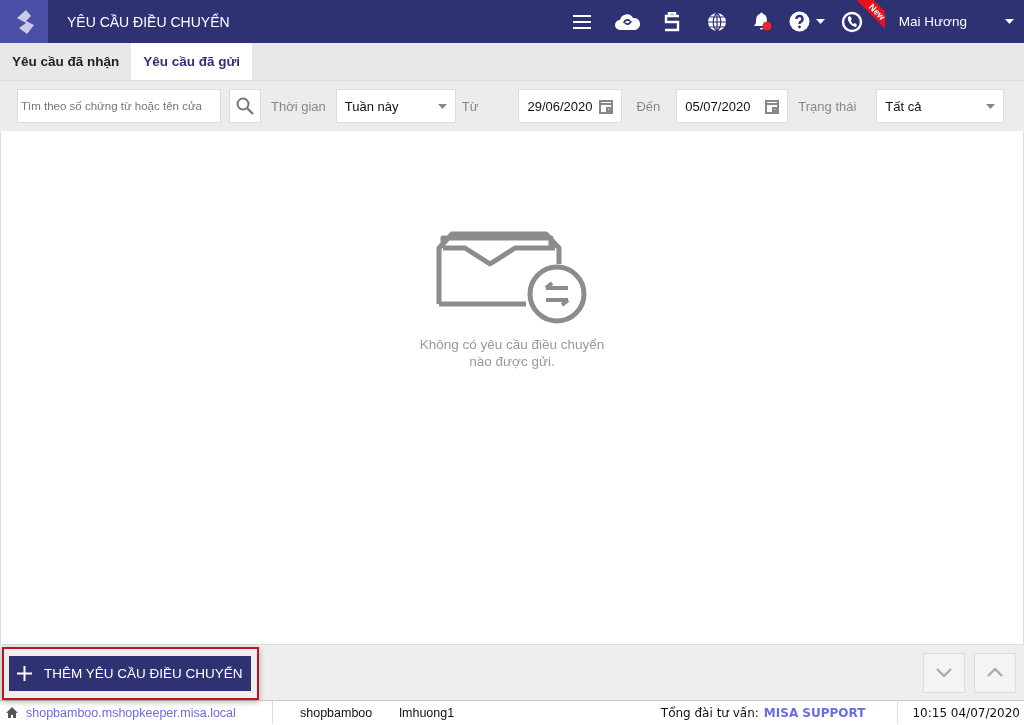 The image size is (1024, 725). Describe the element at coordinates (627, 21) in the screenshot. I see `cloud-sync-icon` at that location.